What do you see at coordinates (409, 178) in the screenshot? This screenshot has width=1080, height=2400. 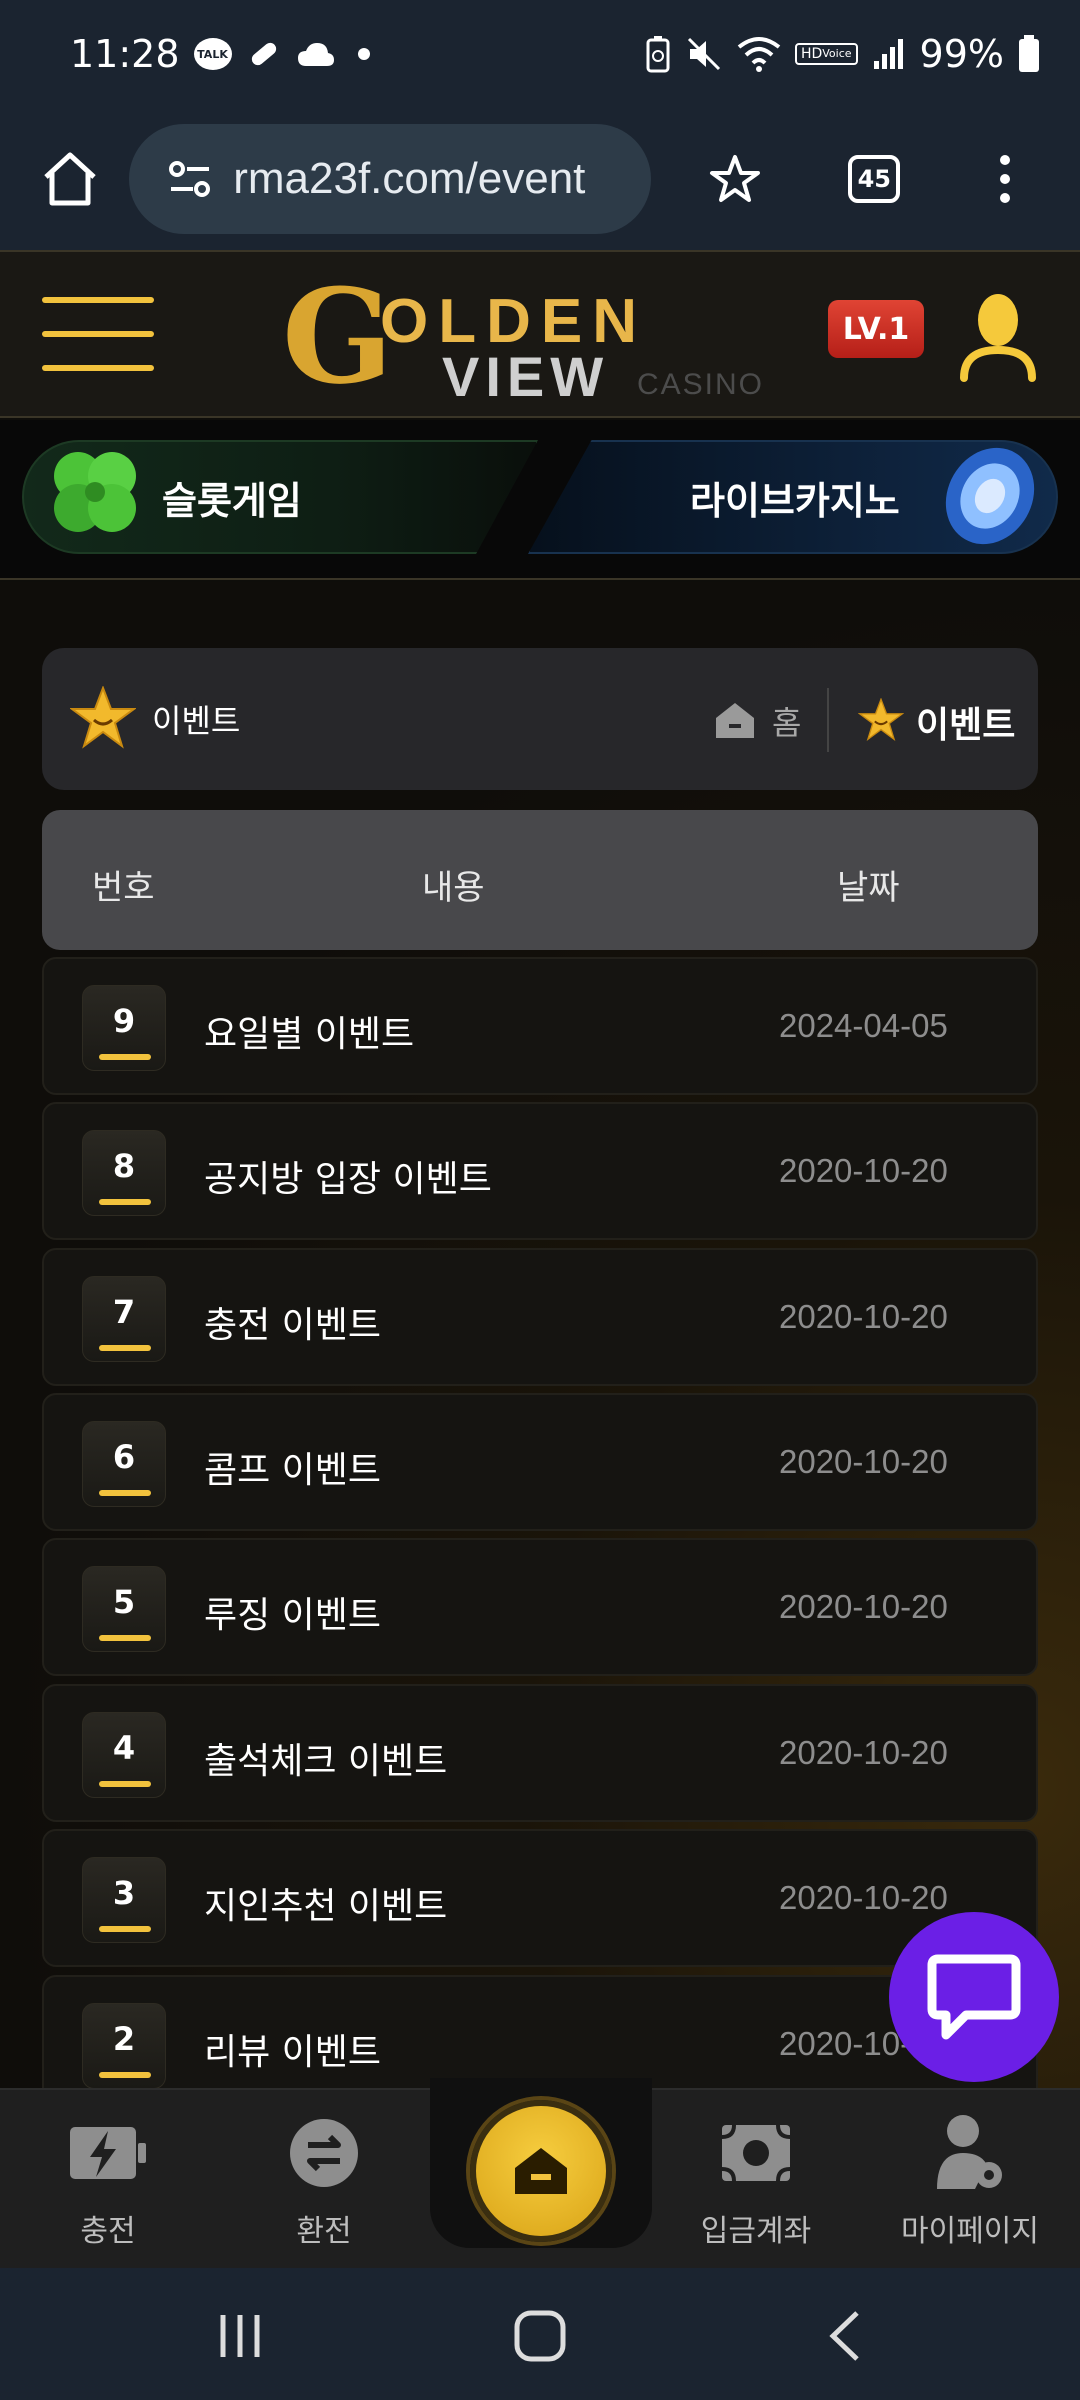 I see `url-text: rma23f.com/event` at bounding box center [409, 178].